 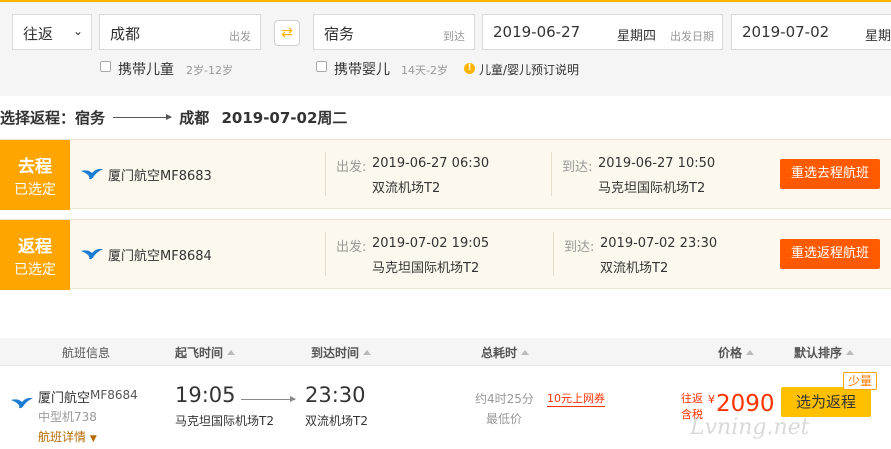 What do you see at coordinates (93, 439) in the screenshot?
I see `chevron-down-icon: ▼` at bounding box center [93, 439].